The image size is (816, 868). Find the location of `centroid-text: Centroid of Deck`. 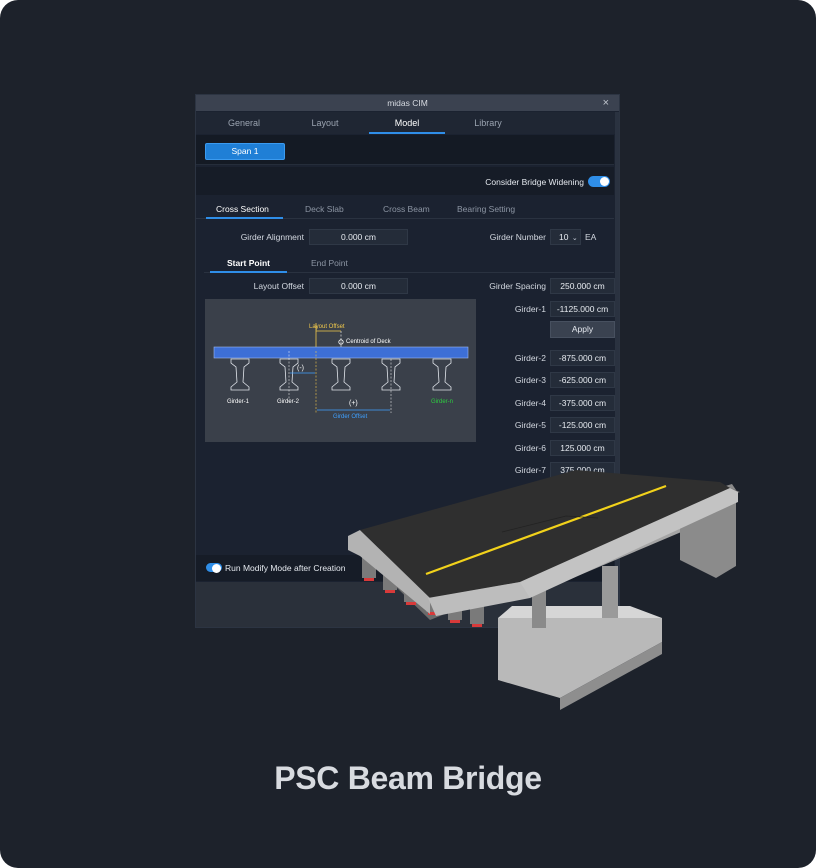

centroid-text: Centroid of Deck is located at coordinates (369, 342).